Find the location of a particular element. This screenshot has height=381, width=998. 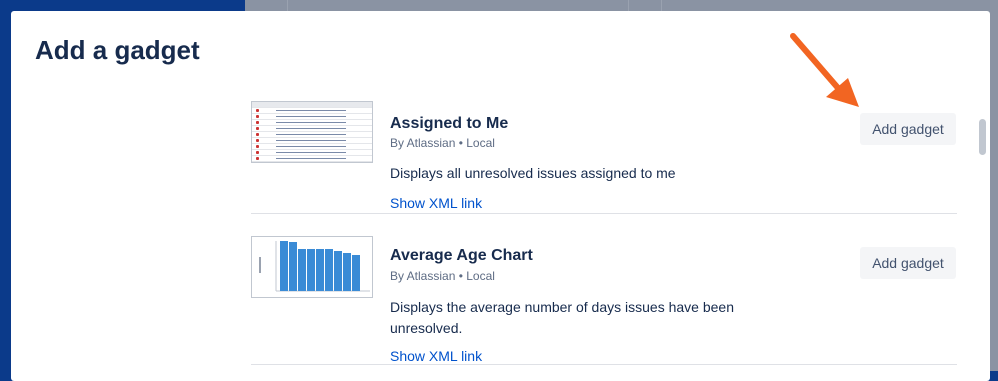

scrollbar-thumb is located at coordinates (982, 137).